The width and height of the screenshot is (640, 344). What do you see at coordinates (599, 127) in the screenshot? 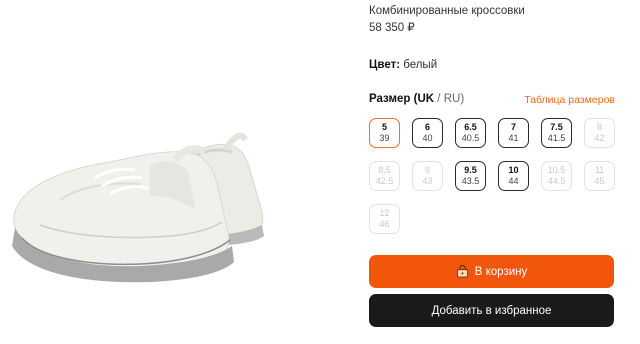
I see `size-uk-value: 8` at bounding box center [599, 127].